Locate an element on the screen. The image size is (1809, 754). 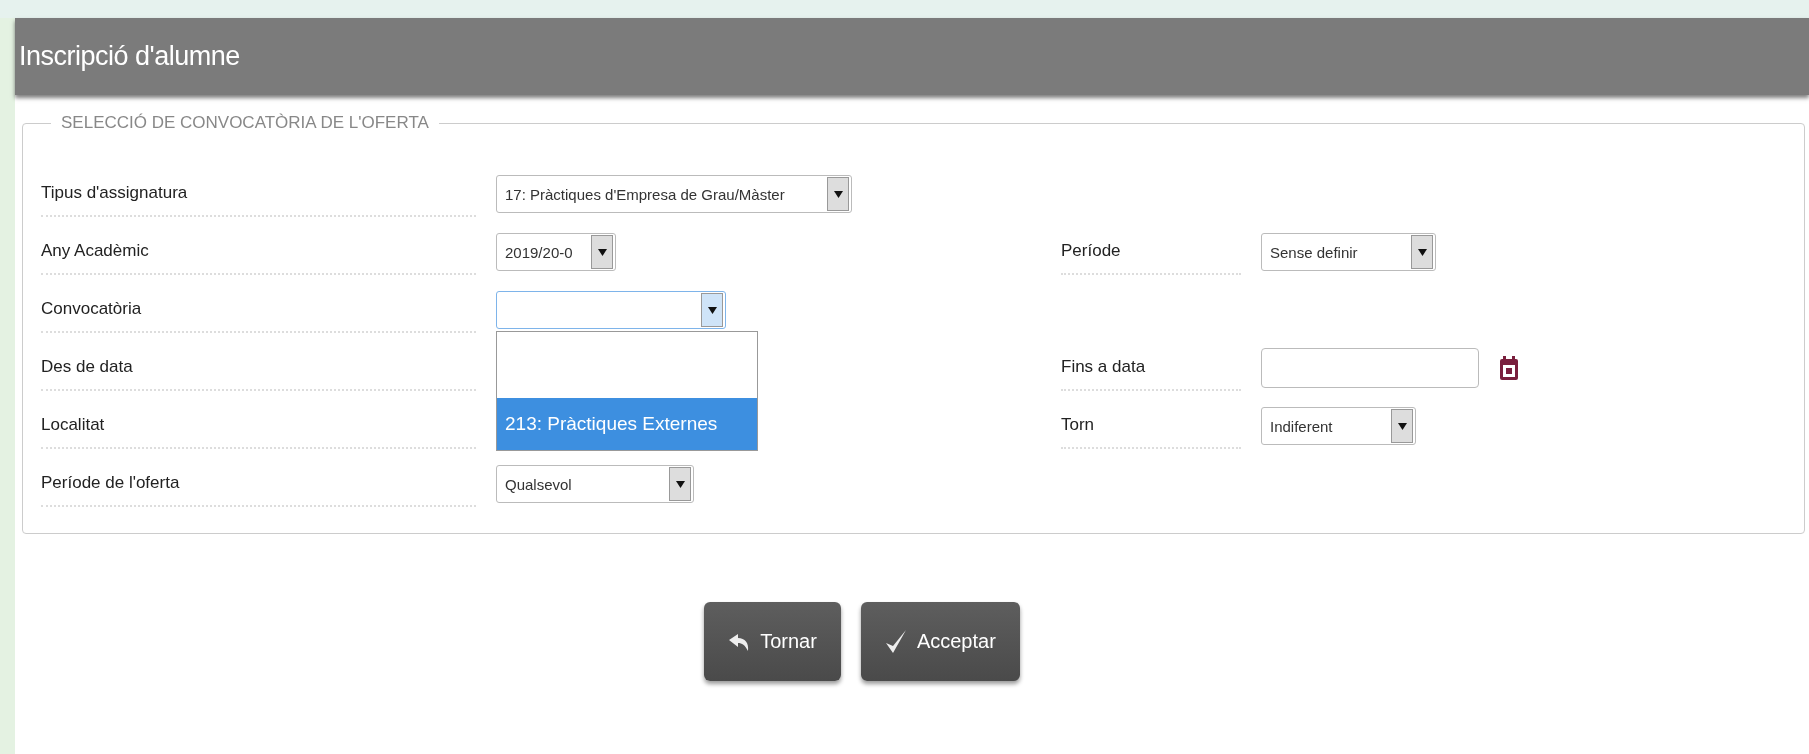
back-button: Tornar is located at coordinates (772, 641).